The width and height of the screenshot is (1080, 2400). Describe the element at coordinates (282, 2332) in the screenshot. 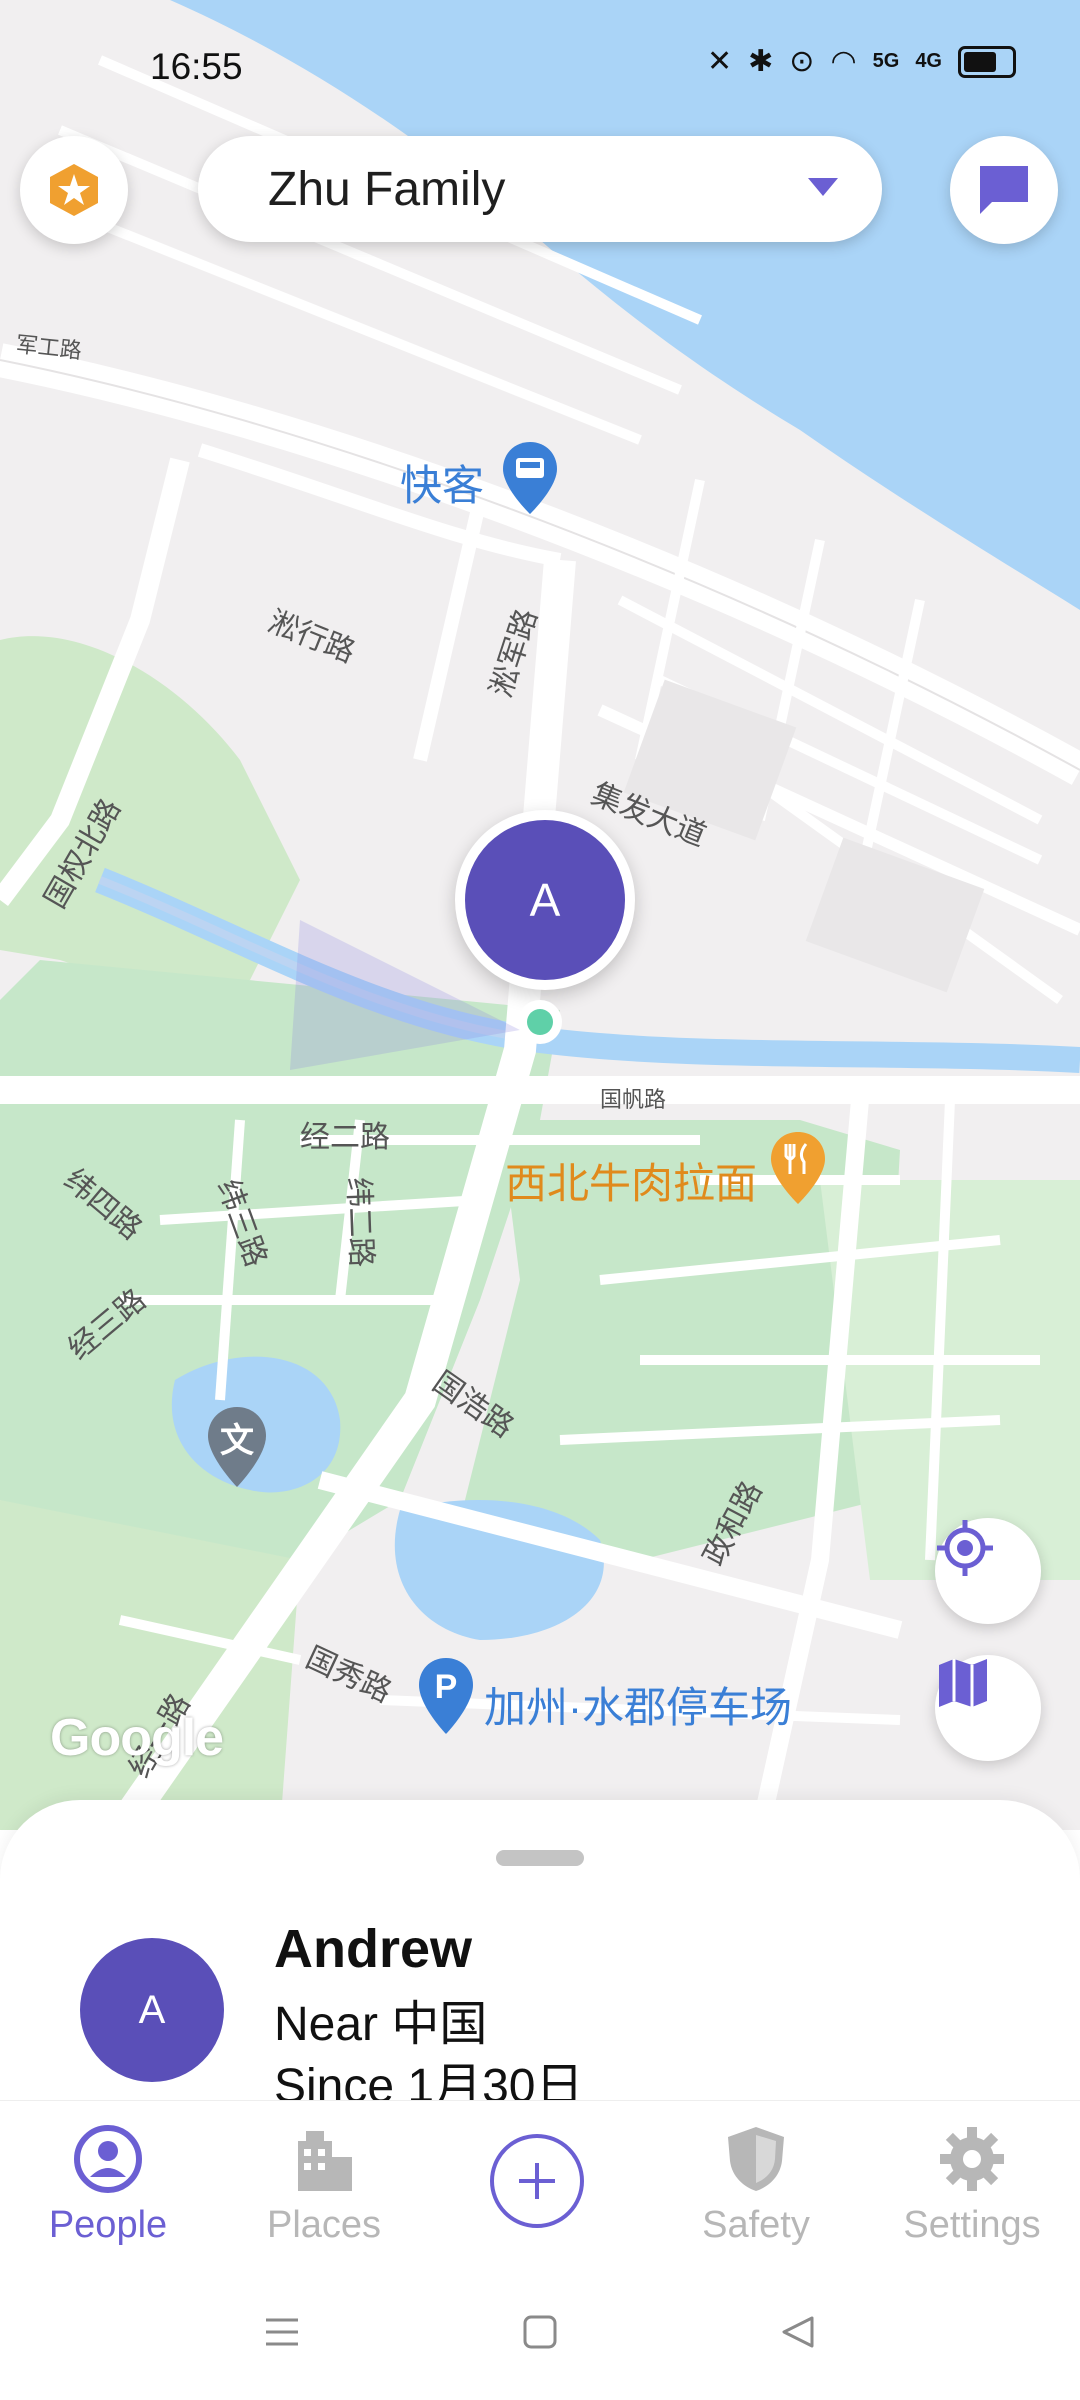

I see `menu-icon` at that location.